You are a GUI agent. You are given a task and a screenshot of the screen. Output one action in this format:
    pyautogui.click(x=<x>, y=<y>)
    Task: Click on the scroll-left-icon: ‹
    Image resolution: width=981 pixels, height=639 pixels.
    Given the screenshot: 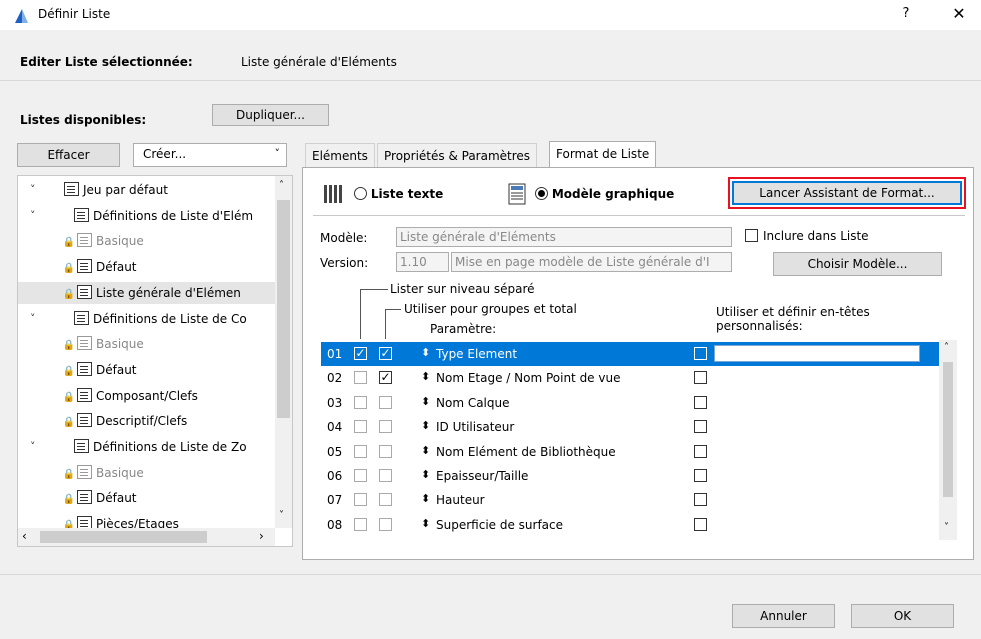 What is the action you would take?
    pyautogui.click(x=24, y=536)
    